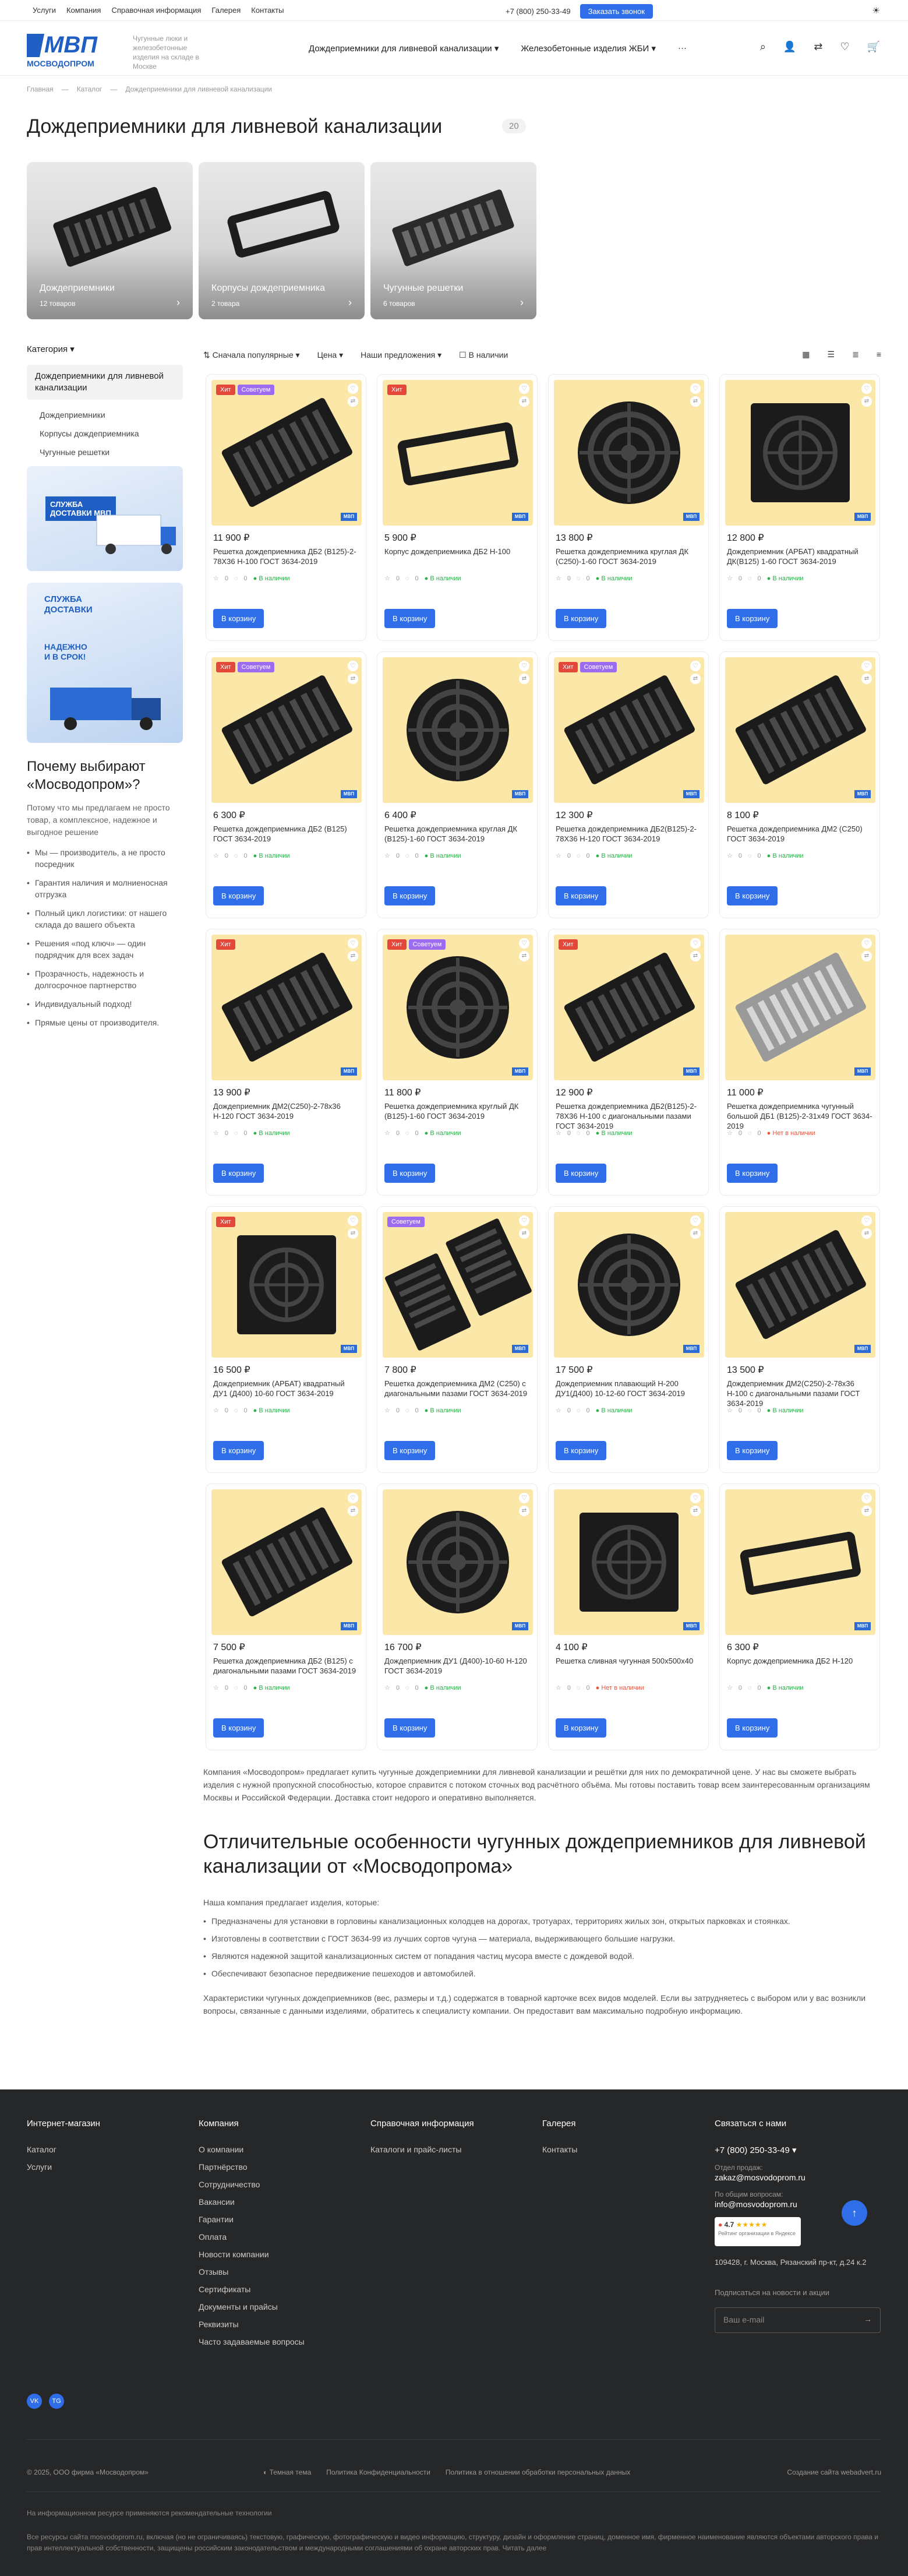 This screenshot has width=908, height=2576. Describe the element at coordinates (682, 48) in the screenshot. I see `nav-more: ···` at that location.